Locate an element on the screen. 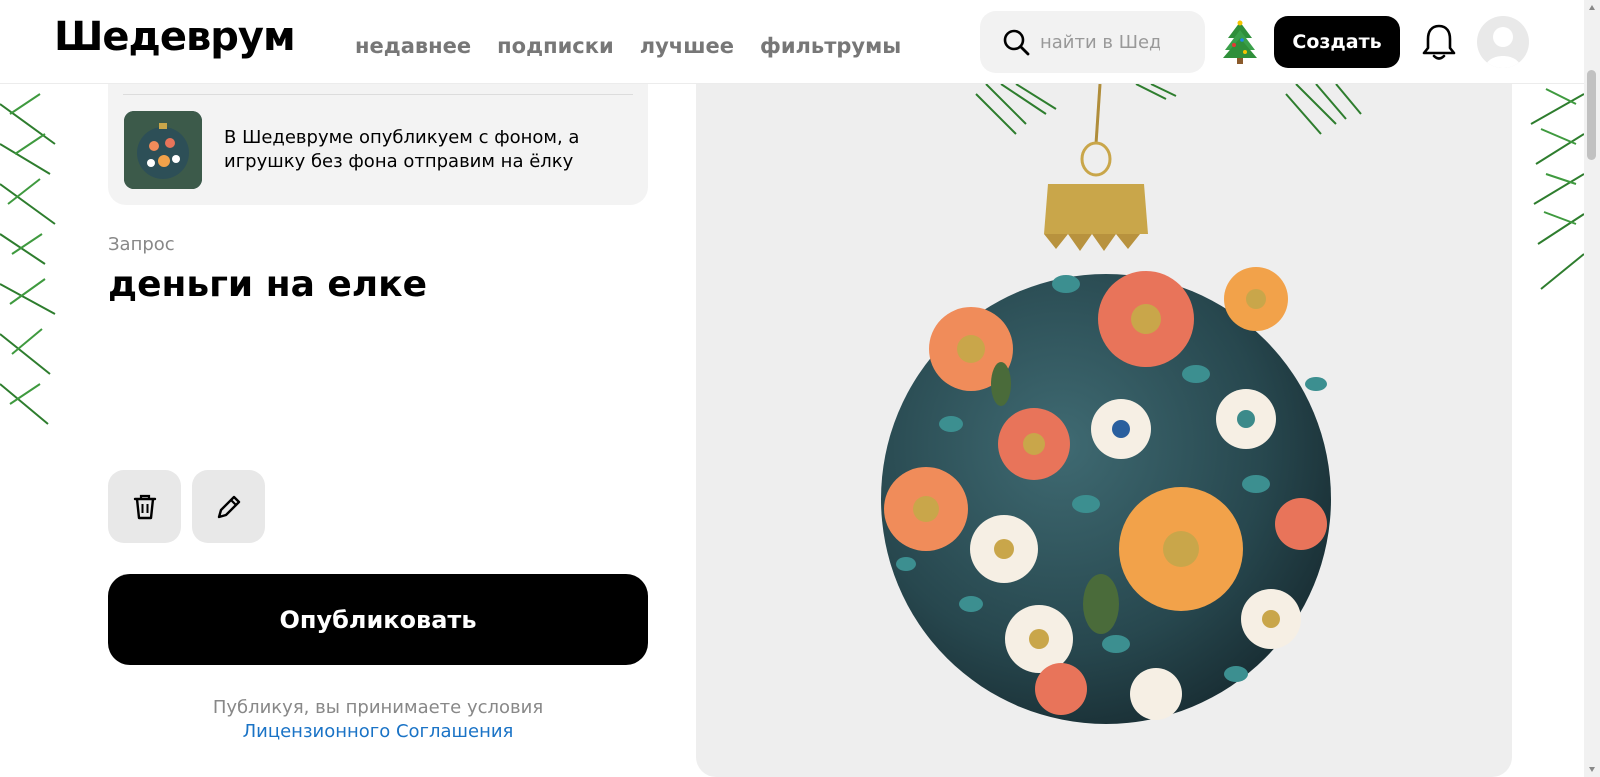 The height and width of the screenshot is (777, 1600). nav-recent: недавнее is located at coordinates (413, 46).